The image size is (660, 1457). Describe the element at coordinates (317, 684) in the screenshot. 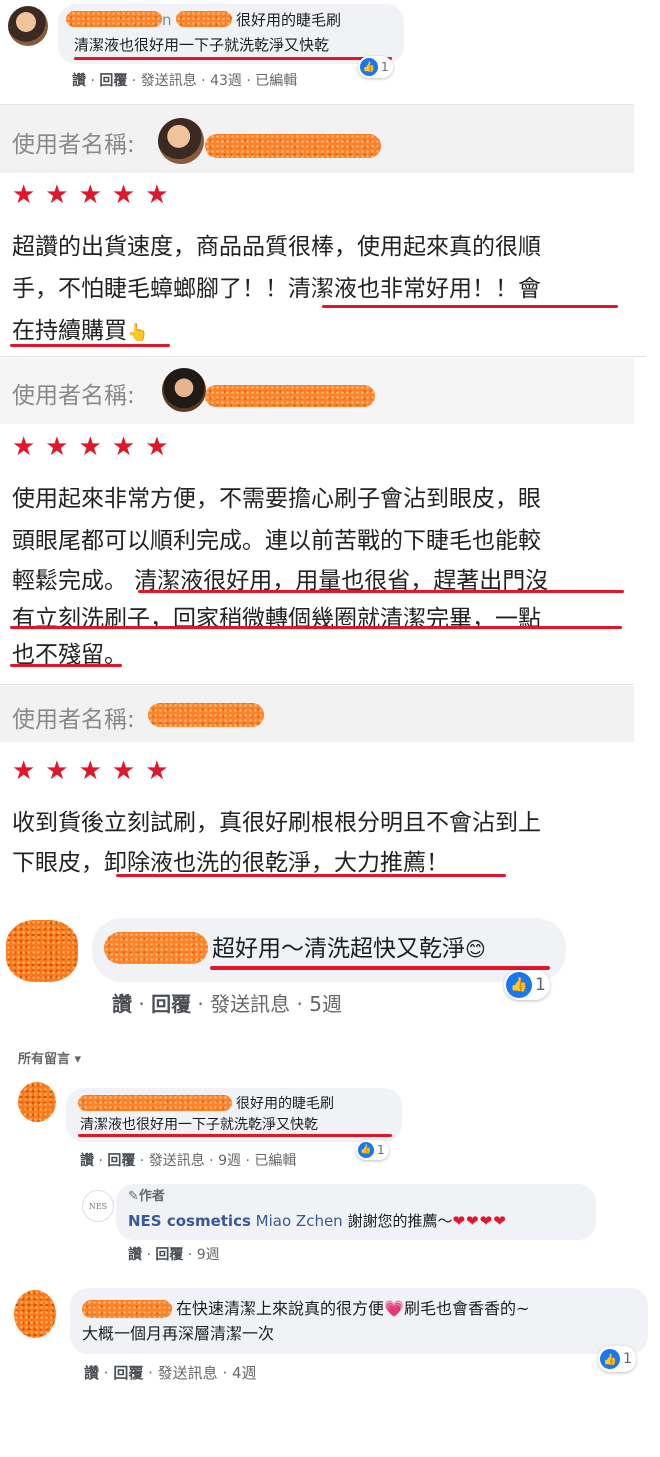

I see `divider` at that location.